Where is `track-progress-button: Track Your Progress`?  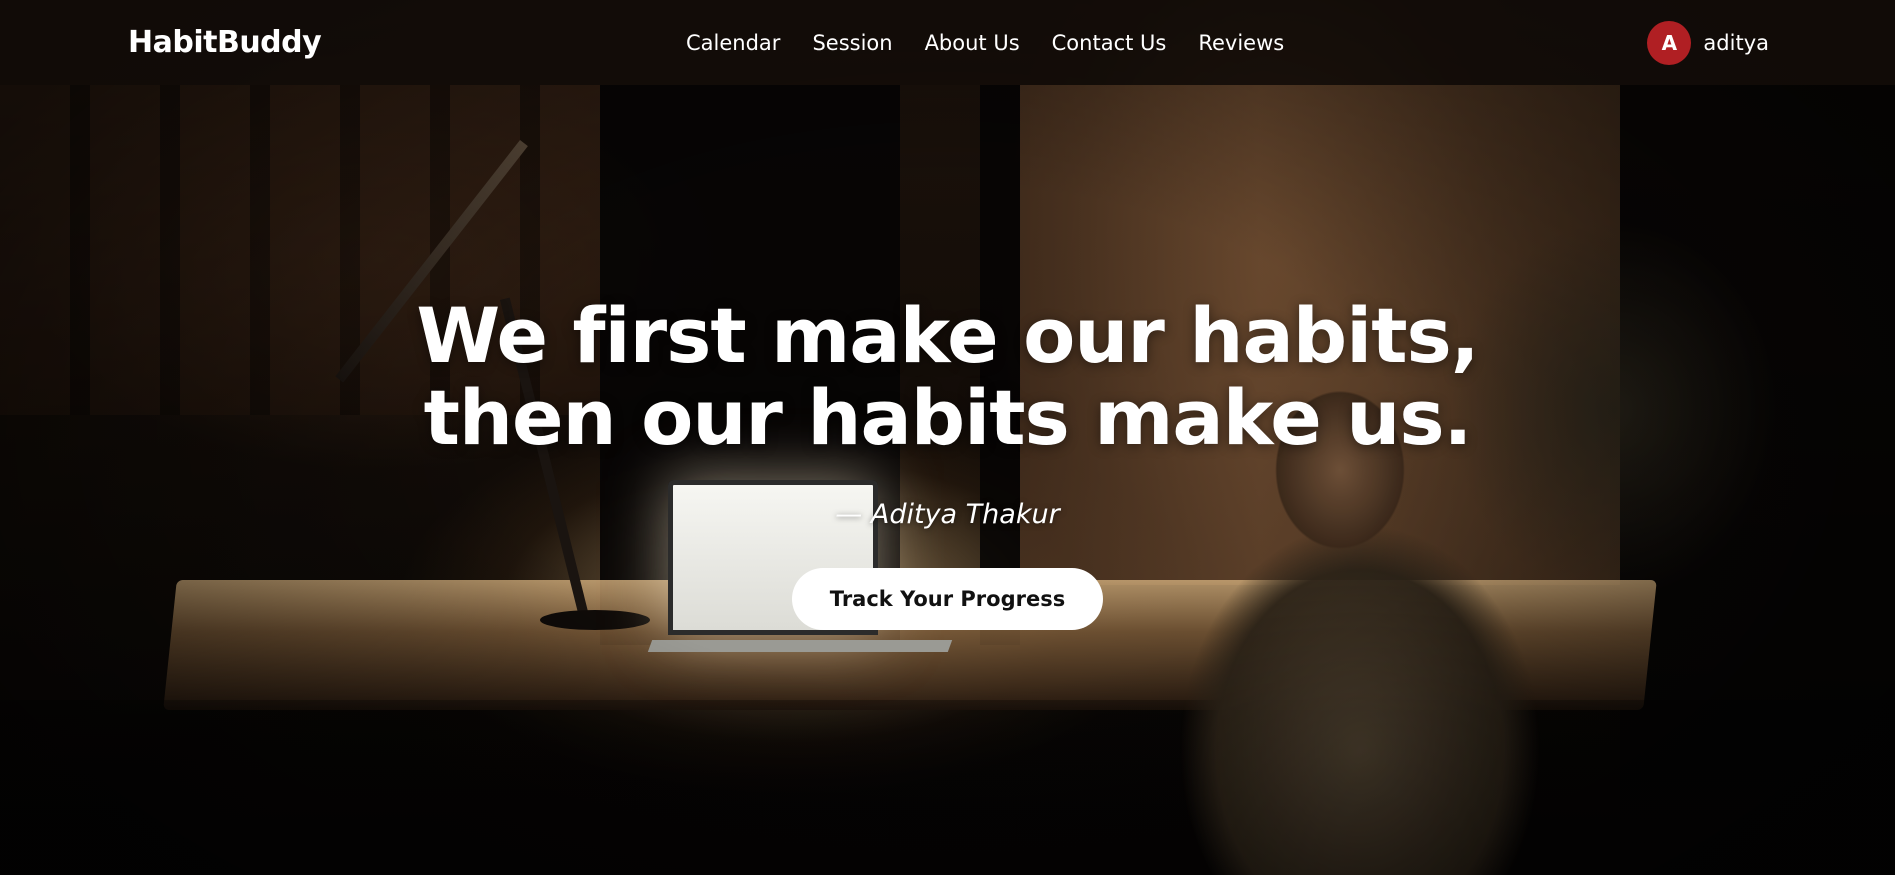
track-progress-button: Track Your Progress is located at coordinates (947, 599).